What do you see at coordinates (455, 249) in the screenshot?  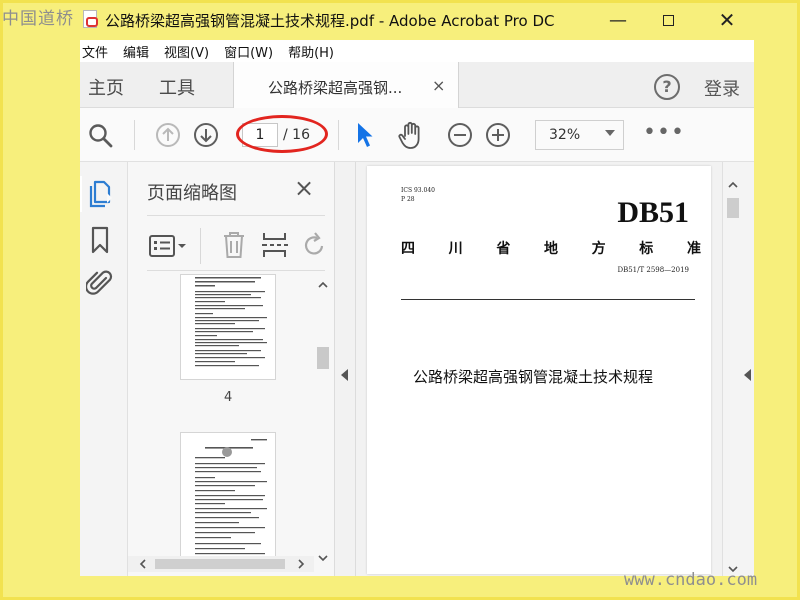 I see `doc-province-char: 川` at bounding box center [455, 249].